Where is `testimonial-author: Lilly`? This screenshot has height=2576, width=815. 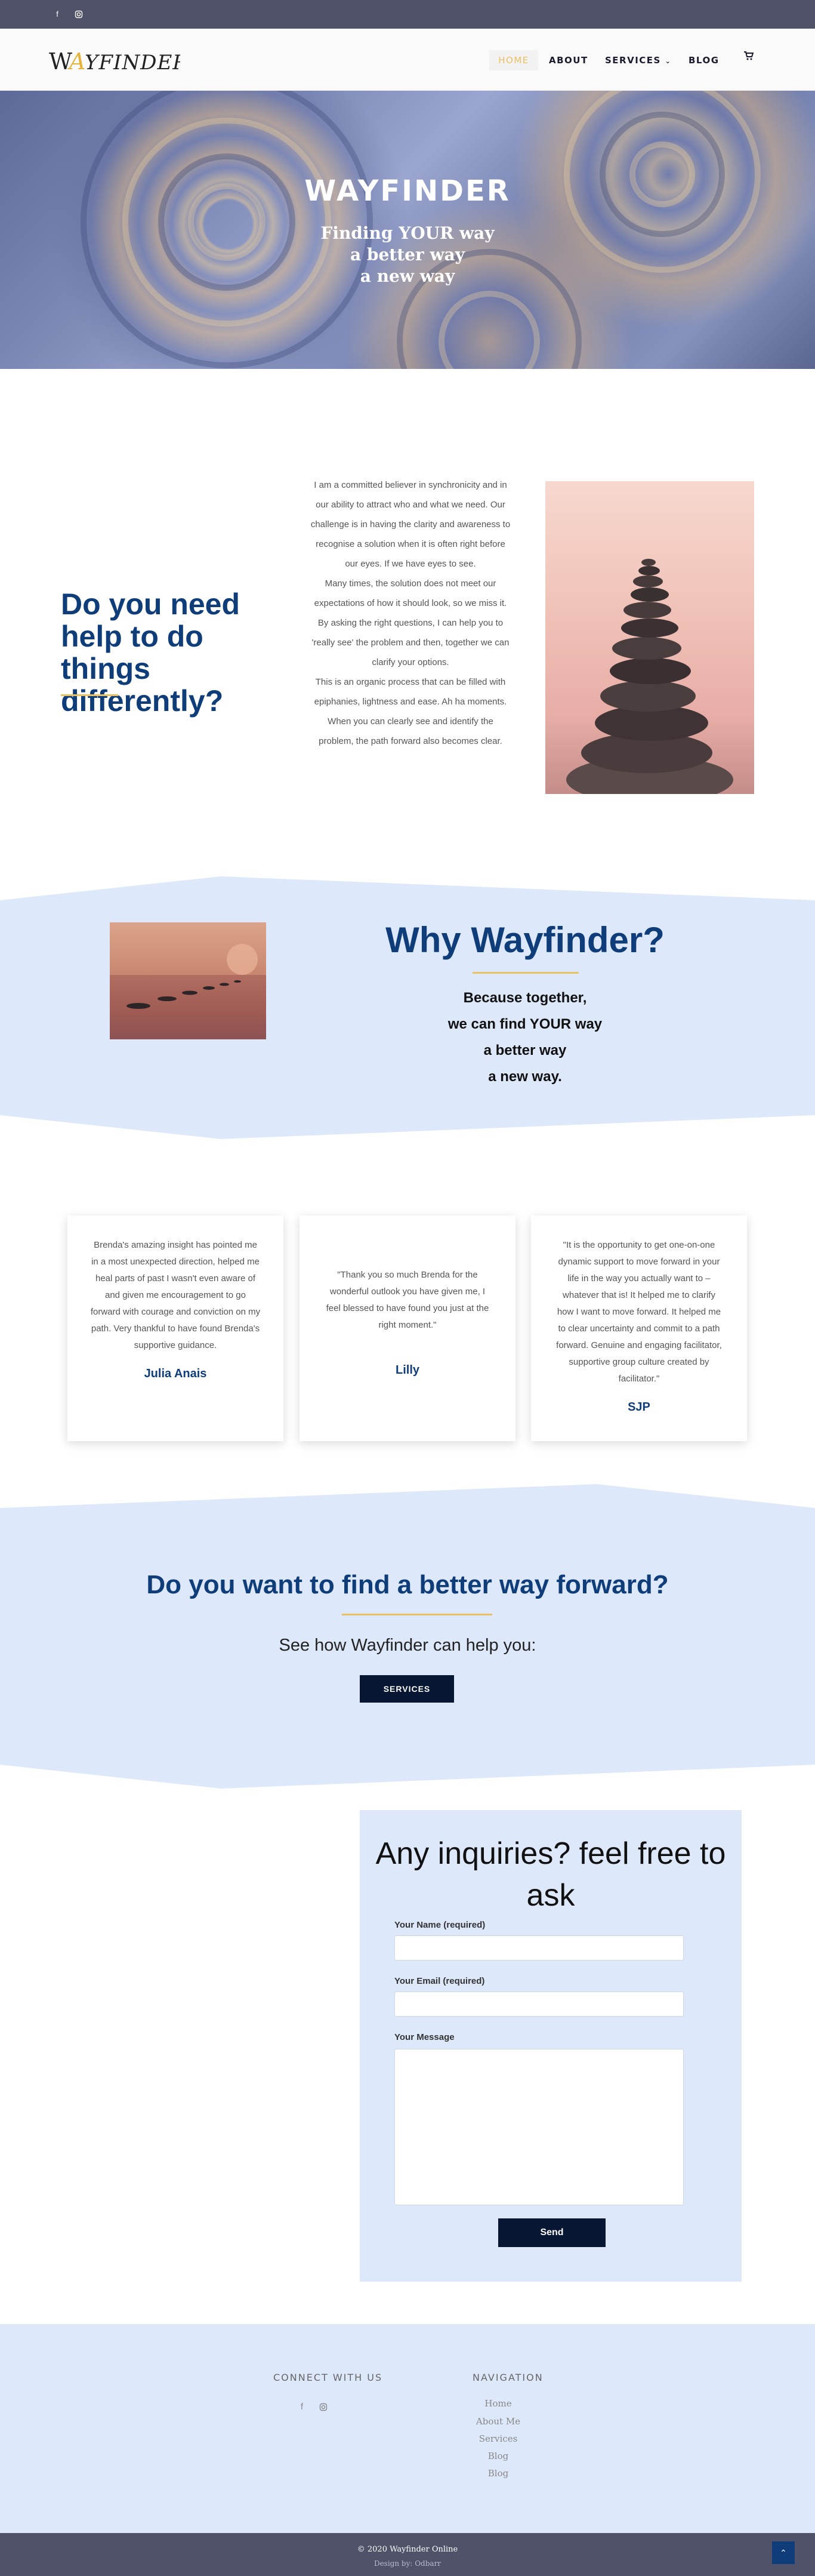 testimonial-author: Lilly is located at coordinates (407, 1370).